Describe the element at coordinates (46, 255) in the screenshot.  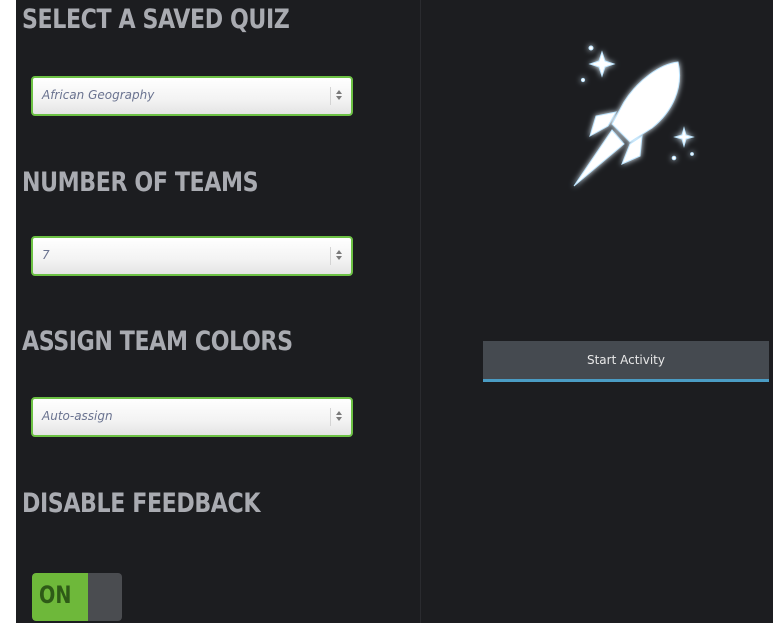
I see `number-of-teams-value: 7` at that location.